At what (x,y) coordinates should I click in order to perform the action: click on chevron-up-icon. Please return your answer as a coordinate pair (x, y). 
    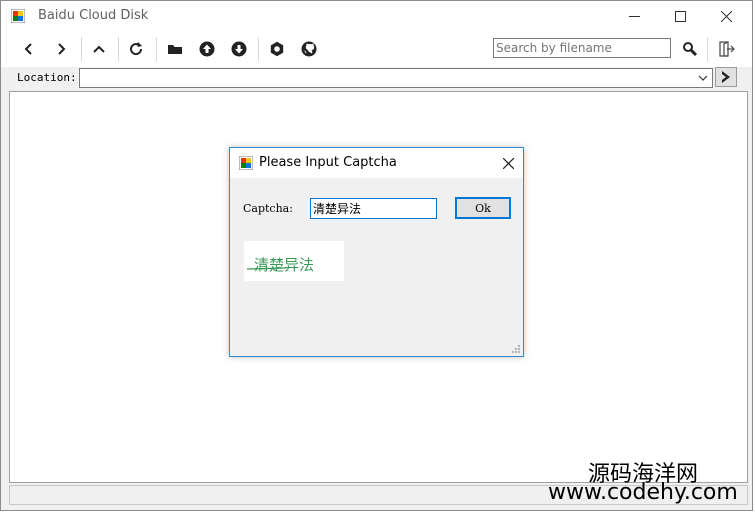
    Looking at the image, I should click on (99, 49).